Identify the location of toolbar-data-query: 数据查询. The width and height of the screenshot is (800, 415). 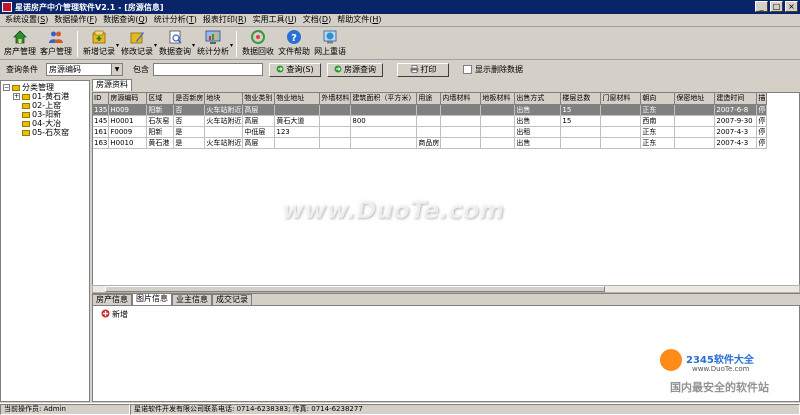
(175, 43).